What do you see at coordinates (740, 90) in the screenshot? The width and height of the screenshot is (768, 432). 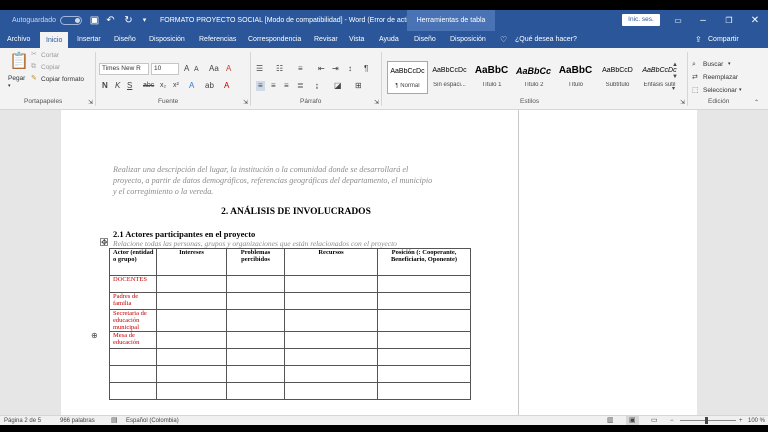 I see `select-dropdown-icon: ▾` at bounding box center [740, 90].